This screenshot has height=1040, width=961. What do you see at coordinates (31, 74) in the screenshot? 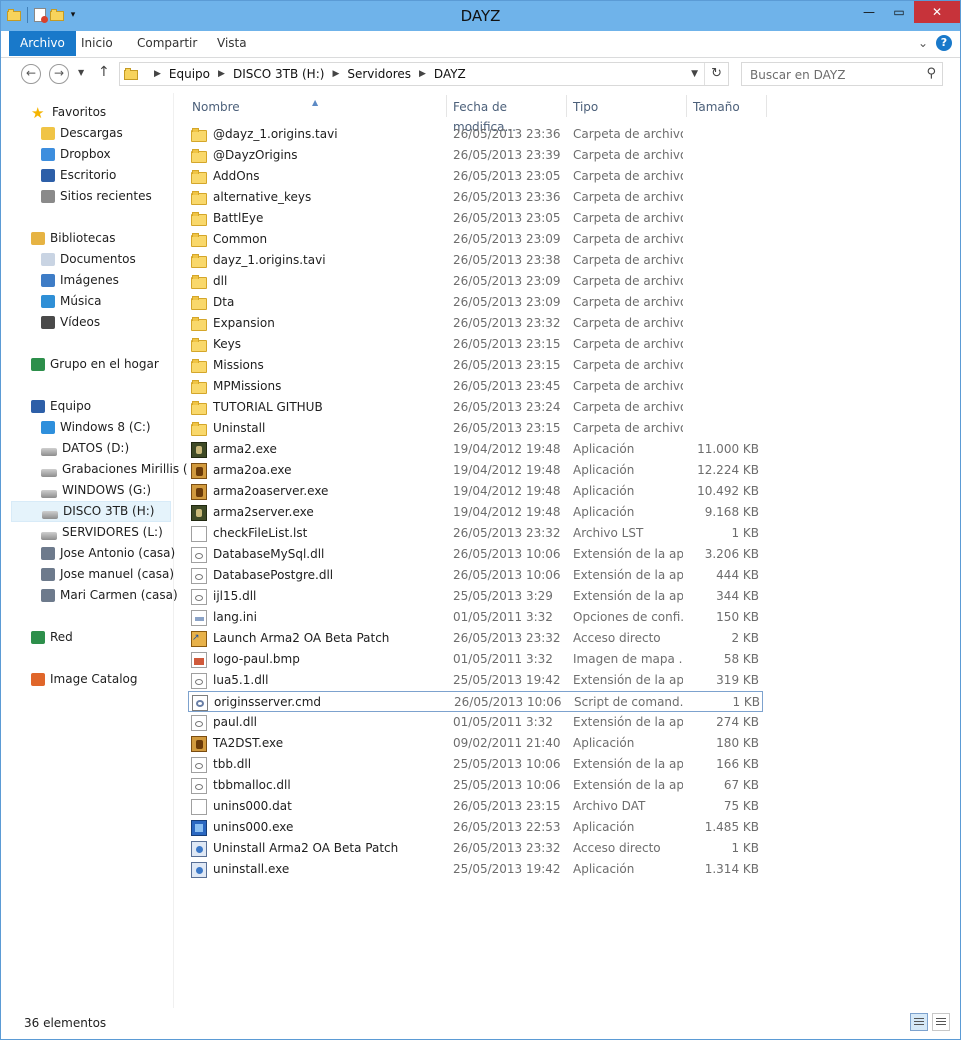
I see `back-button: ←` at bounding box center [31, 74].